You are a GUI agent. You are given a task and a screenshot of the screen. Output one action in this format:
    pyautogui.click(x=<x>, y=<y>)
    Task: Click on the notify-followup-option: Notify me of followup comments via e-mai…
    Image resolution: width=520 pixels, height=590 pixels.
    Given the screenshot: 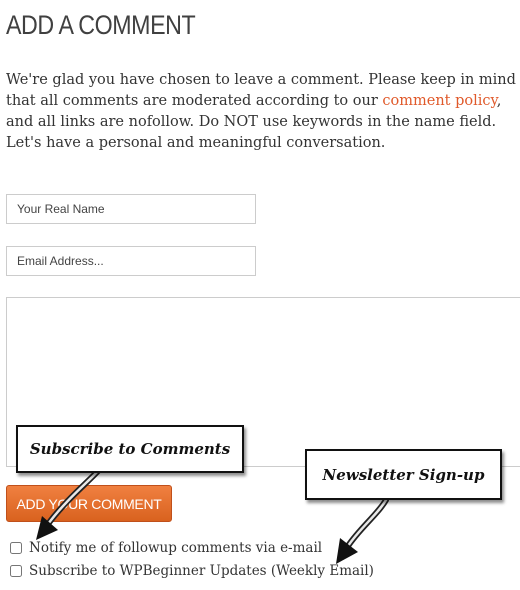 What is the action you would take?
    pyautogui.click(x=166, y=548)
    